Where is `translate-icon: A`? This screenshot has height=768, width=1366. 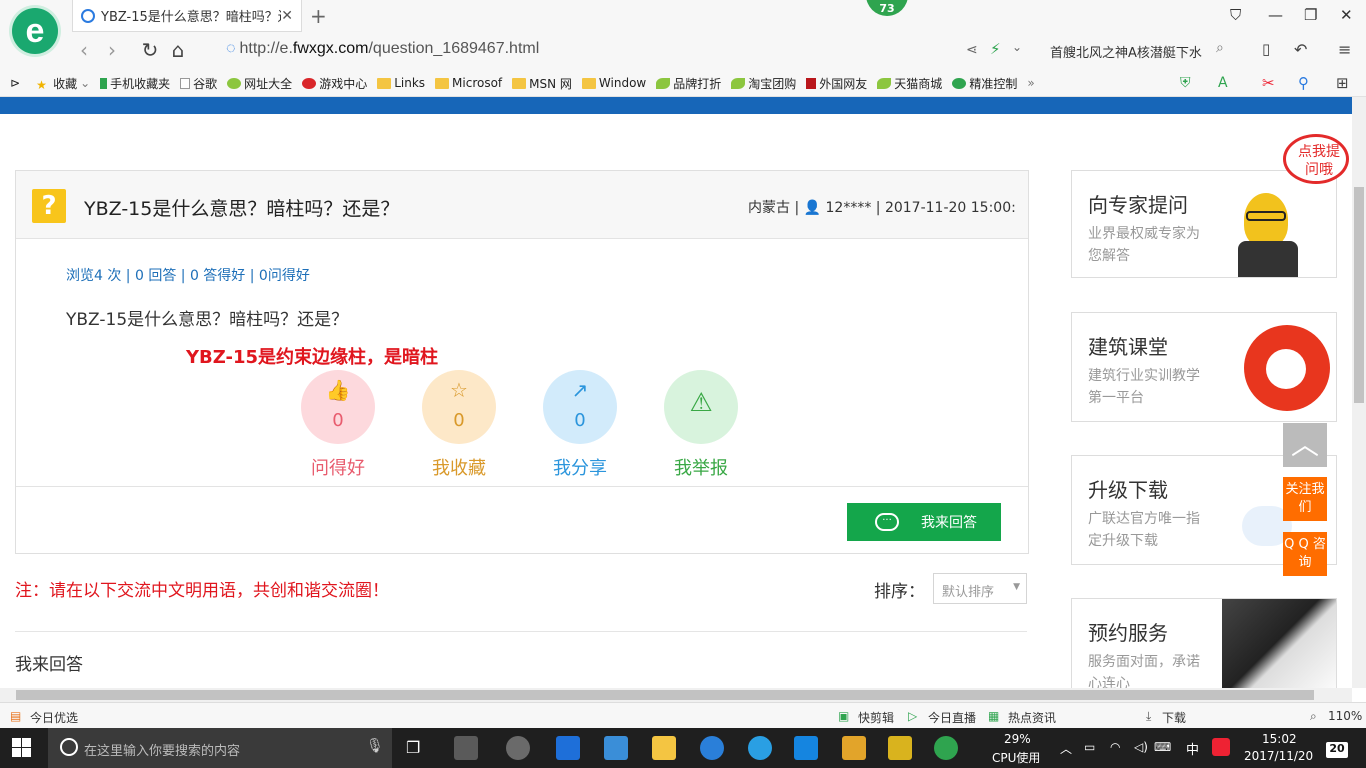
translate-icon: A is located at coordinates (1223, 83).